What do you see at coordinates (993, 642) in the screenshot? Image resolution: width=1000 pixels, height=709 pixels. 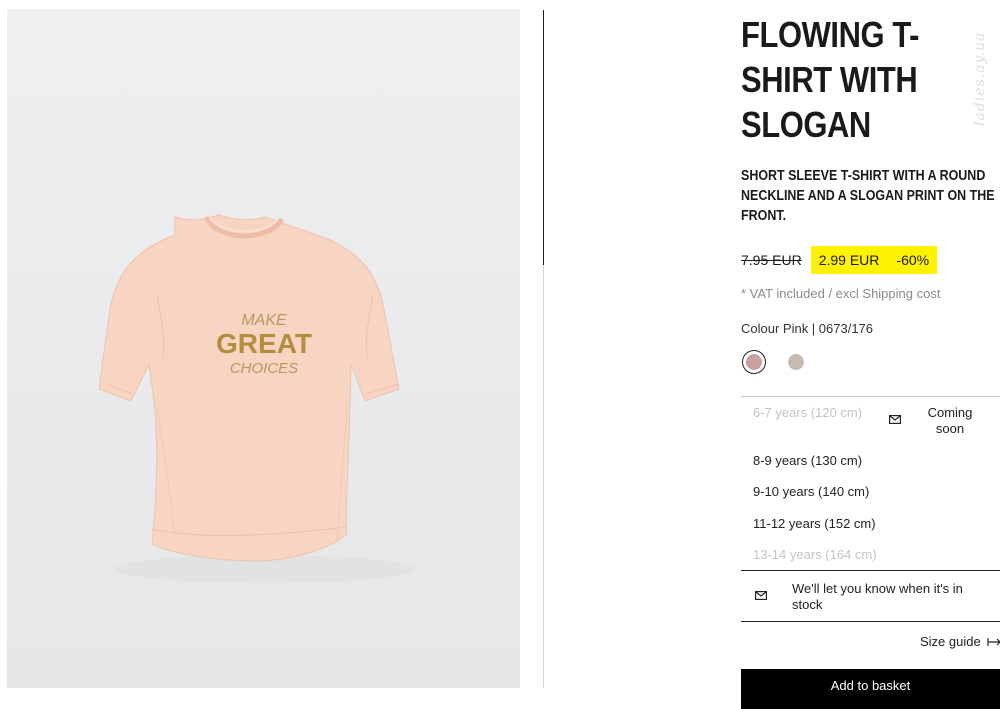 I see `ruler-icon` at bounding box center [993, 642].